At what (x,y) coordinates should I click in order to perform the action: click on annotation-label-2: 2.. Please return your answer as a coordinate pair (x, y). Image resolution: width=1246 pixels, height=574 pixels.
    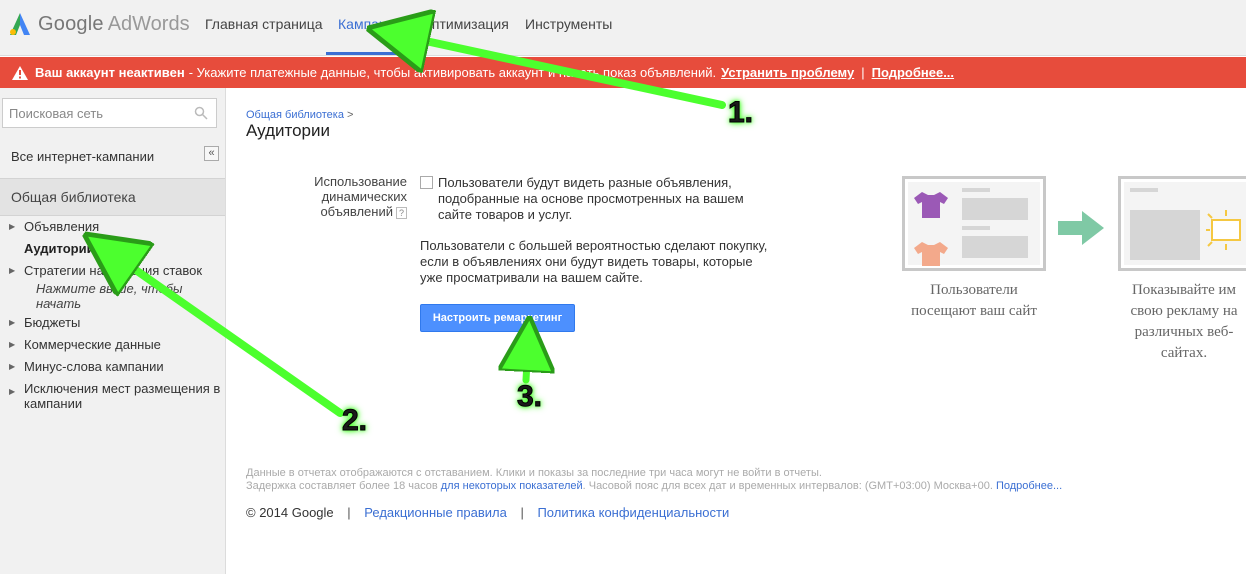
    Looking at the image, I should click on (354, 421).